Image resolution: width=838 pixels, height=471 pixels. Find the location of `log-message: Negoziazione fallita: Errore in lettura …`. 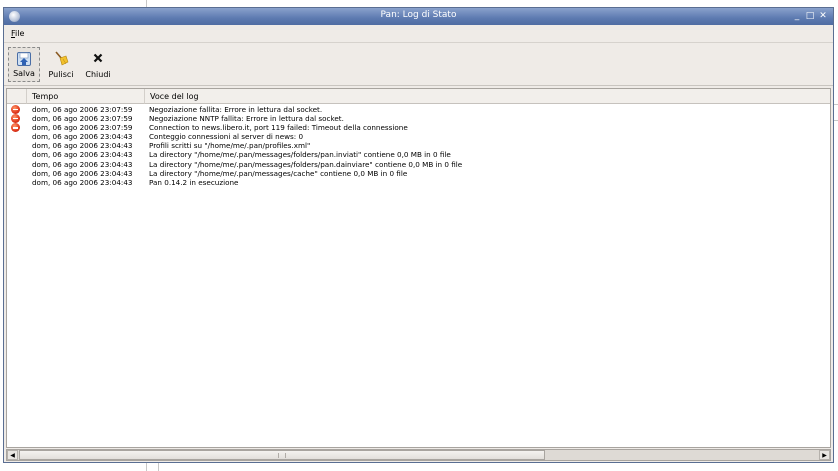

log-message: Negoziazione fallita: Errore in lettura … is located at coordinates (236, 109).